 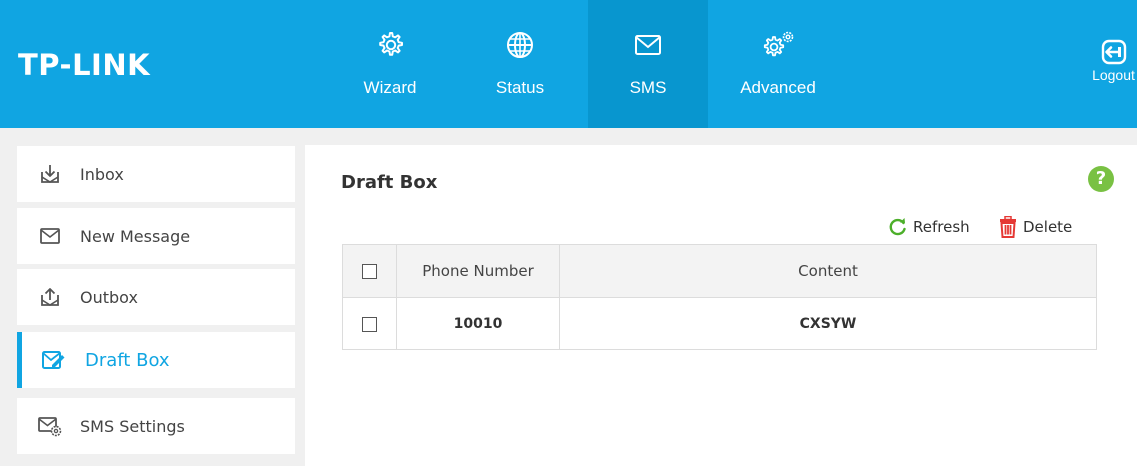 What do you see at coordinates (1113, 75) in the screenshot?
I see `logout-label: Logout` at bounding box center [1113, 75].